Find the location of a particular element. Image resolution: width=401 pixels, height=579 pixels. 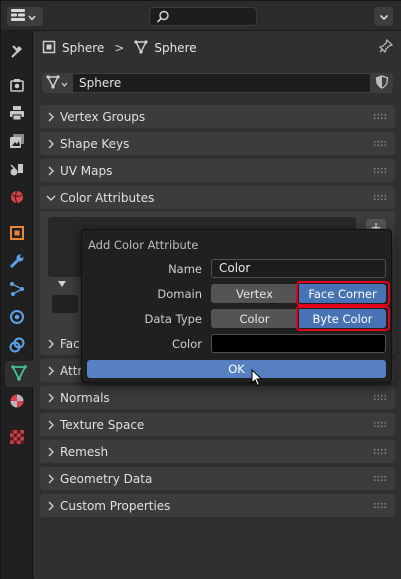

physics-orbit-icon is located at coordinates (17, 318).